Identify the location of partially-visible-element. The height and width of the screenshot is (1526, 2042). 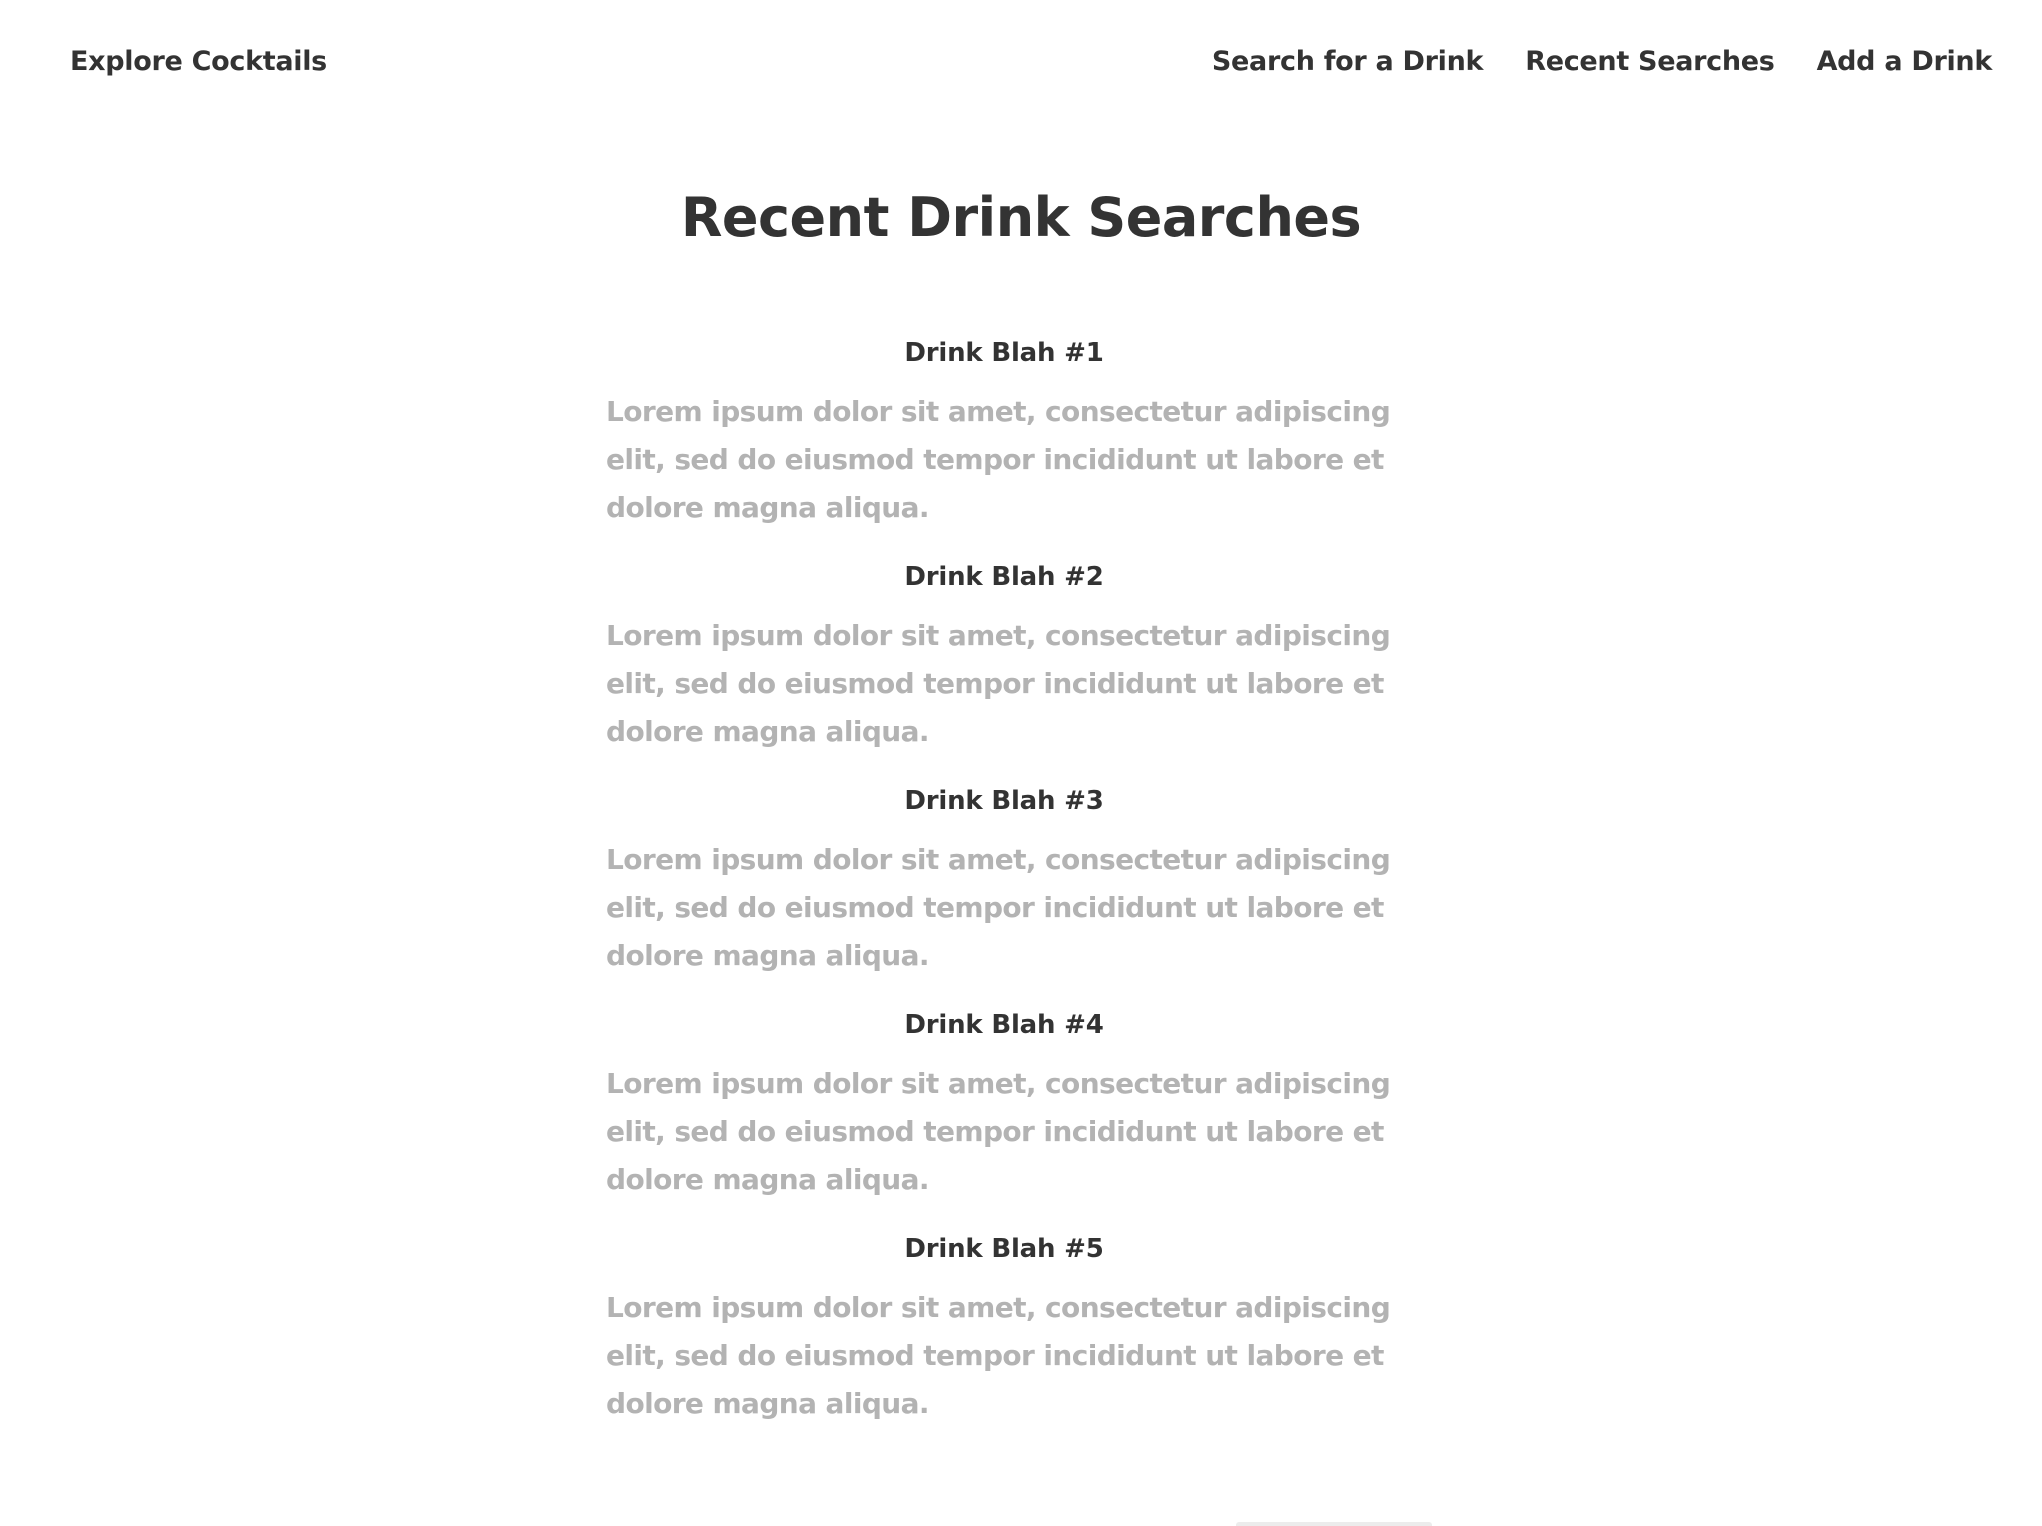
(1334, 1524).